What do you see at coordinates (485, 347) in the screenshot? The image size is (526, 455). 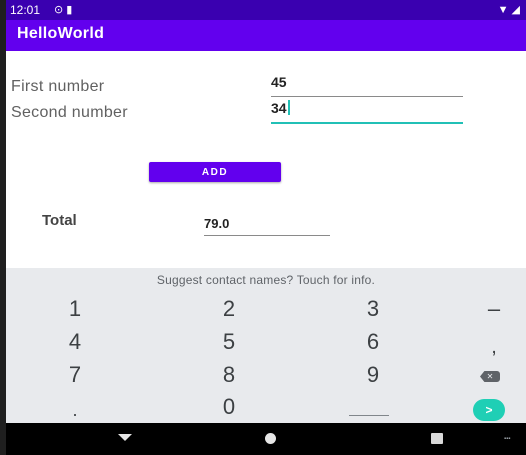 I see `key-comma: ,` at bounding box center [485, 347].